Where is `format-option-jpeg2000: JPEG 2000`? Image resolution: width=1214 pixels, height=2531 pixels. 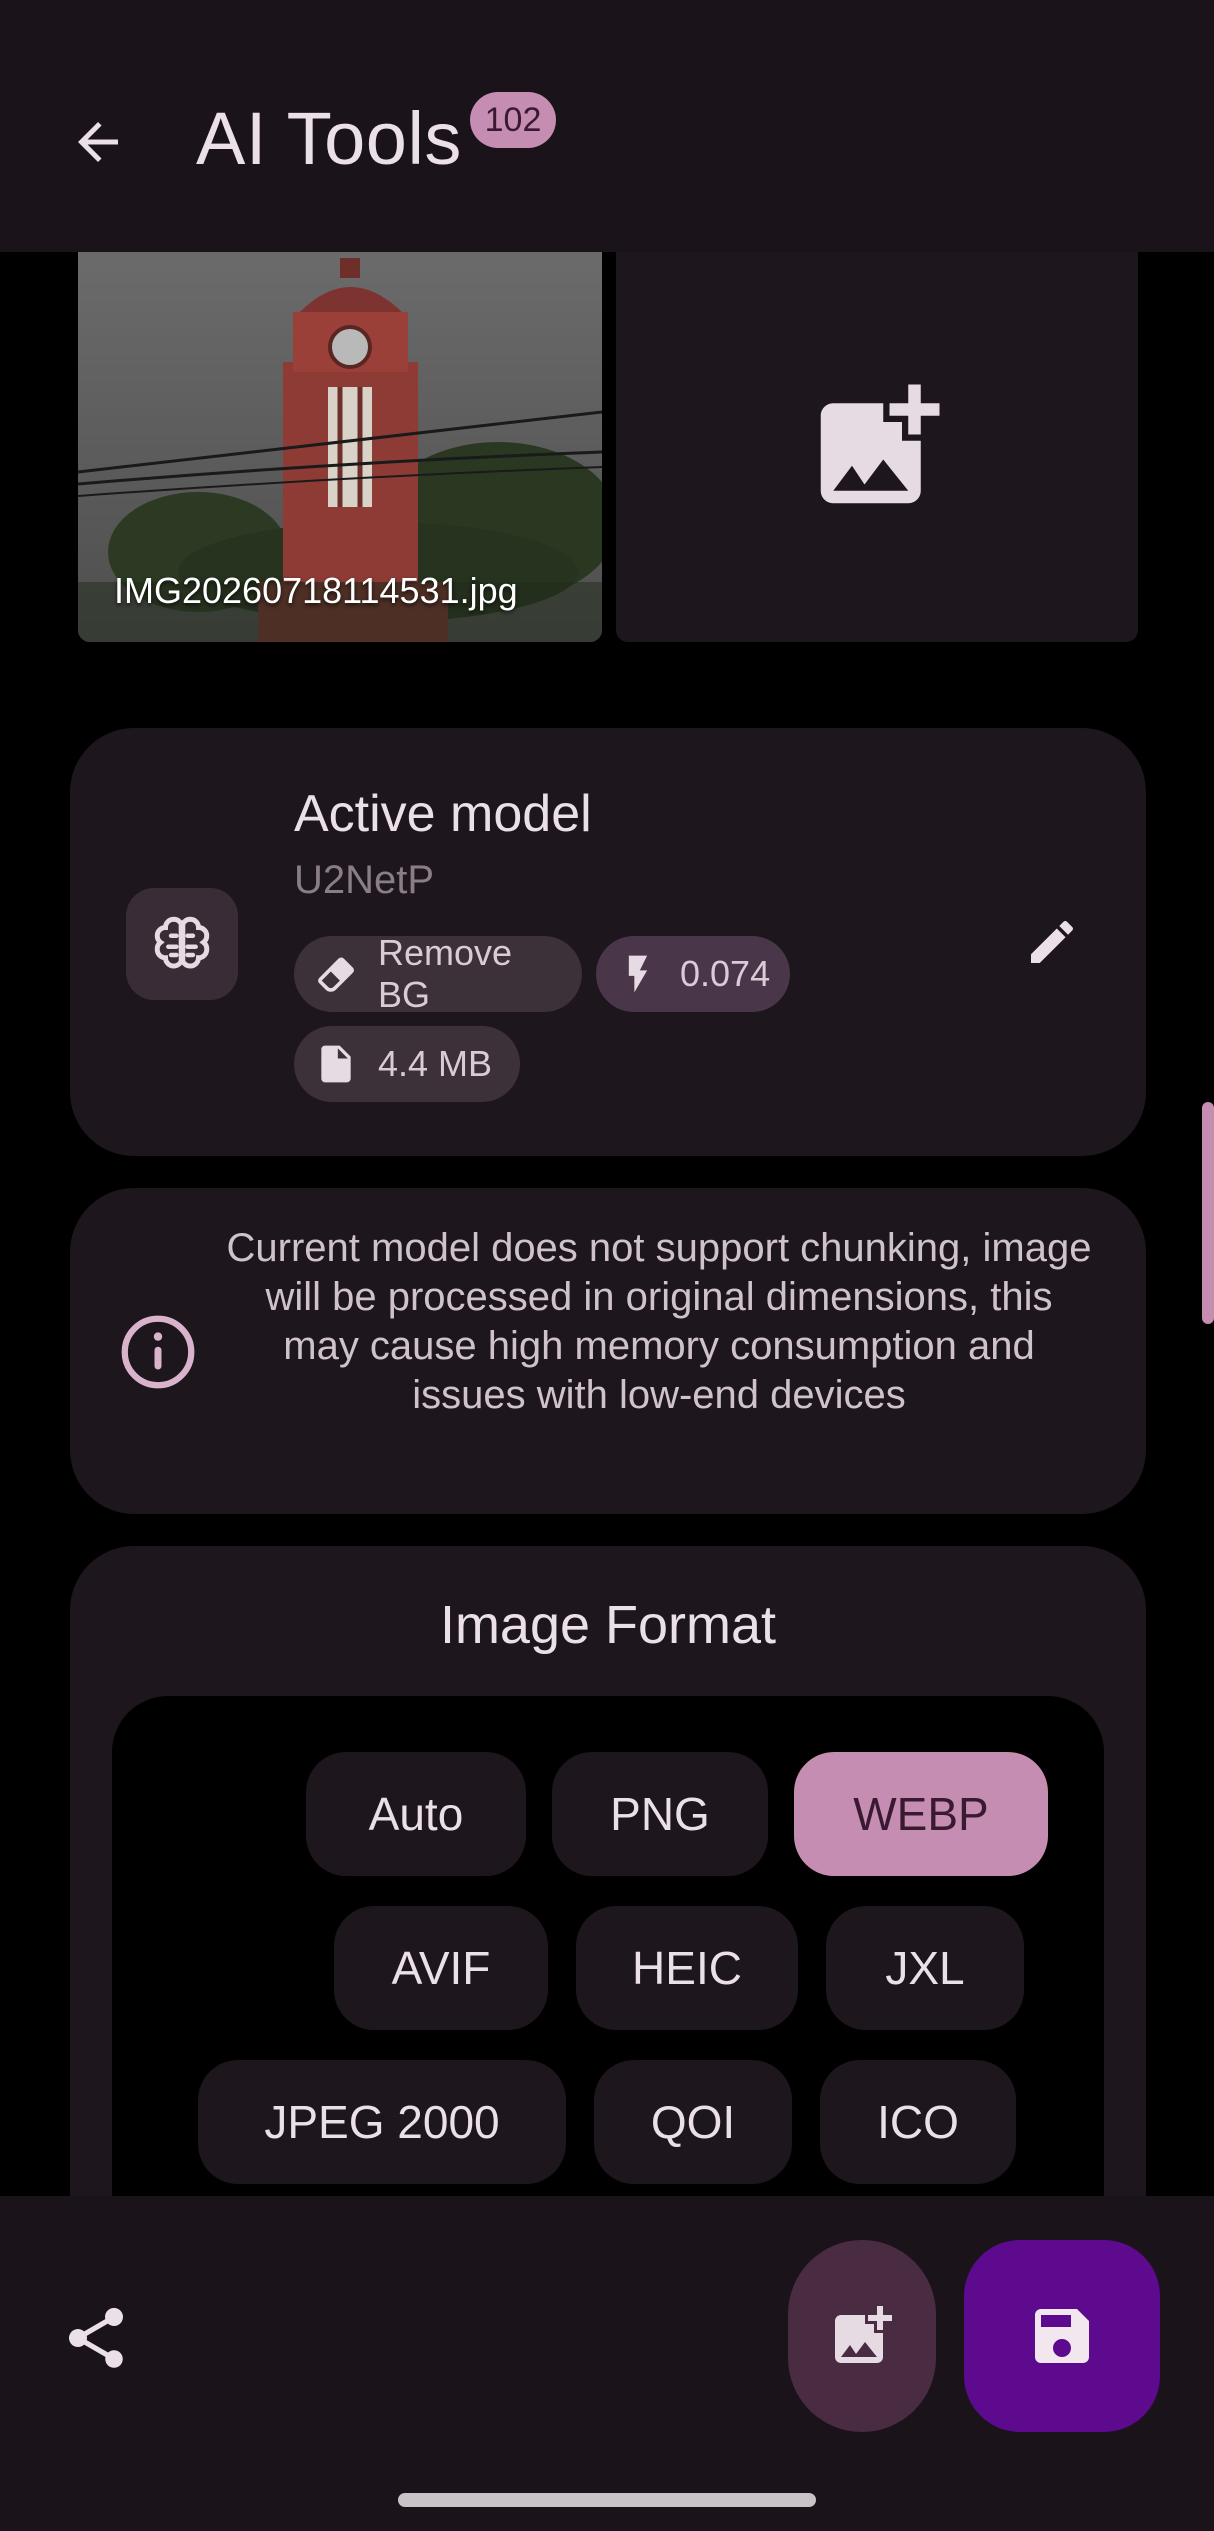
format-option-jpeg2000: JPEG 2000 is located at coordinates (382, 2122).